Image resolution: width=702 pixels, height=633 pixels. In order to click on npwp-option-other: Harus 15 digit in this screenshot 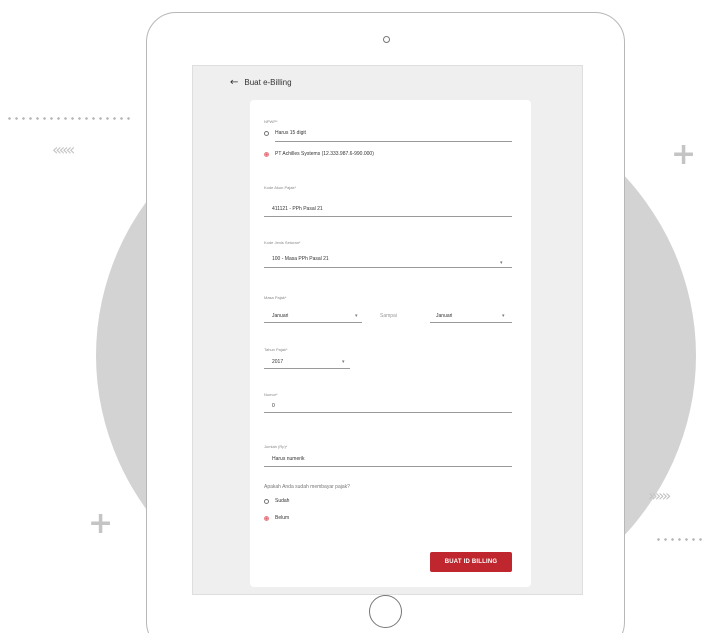, I will do `click(285, 133)`.